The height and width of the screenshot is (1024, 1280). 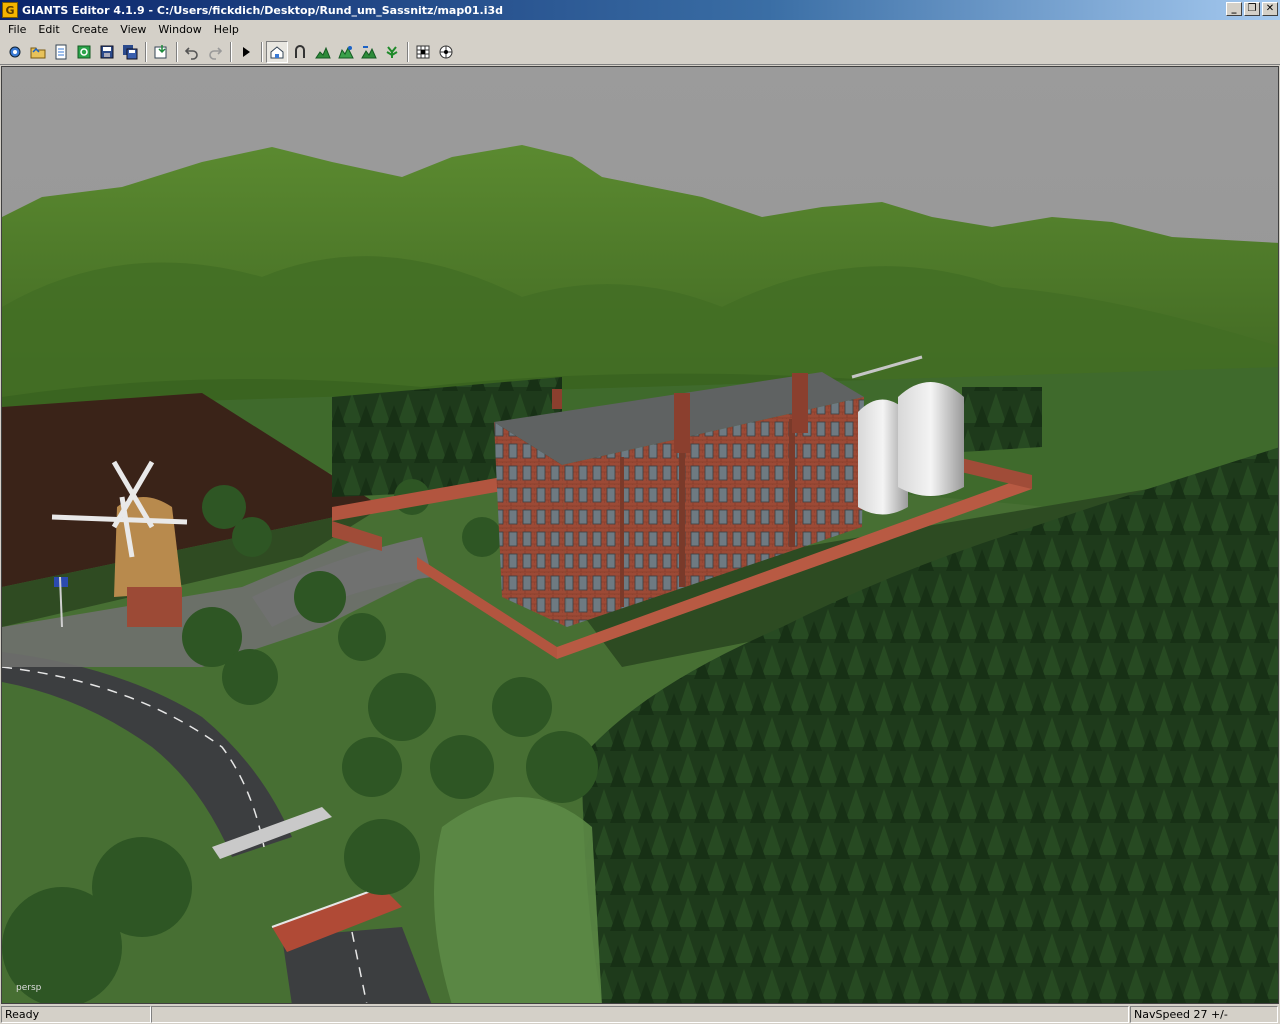 What do you see at coordinates (76, 1014) in the screenshot?
I see `status-message: Ready` at bounding box center [76, 1014].